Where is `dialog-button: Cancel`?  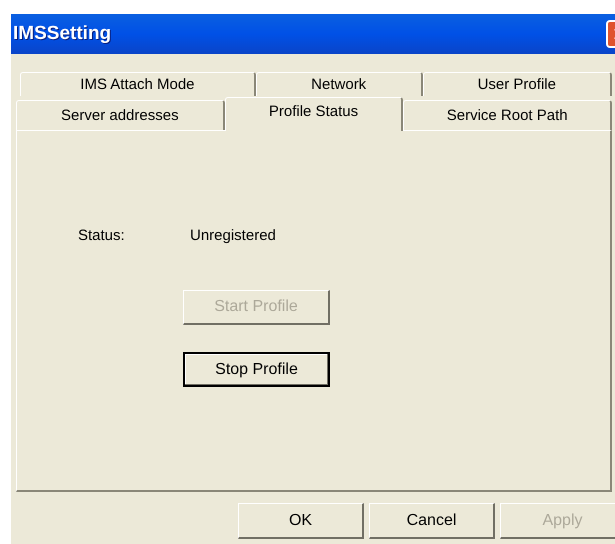
dialog-button: Cancel is located at coordinates (432, 521).